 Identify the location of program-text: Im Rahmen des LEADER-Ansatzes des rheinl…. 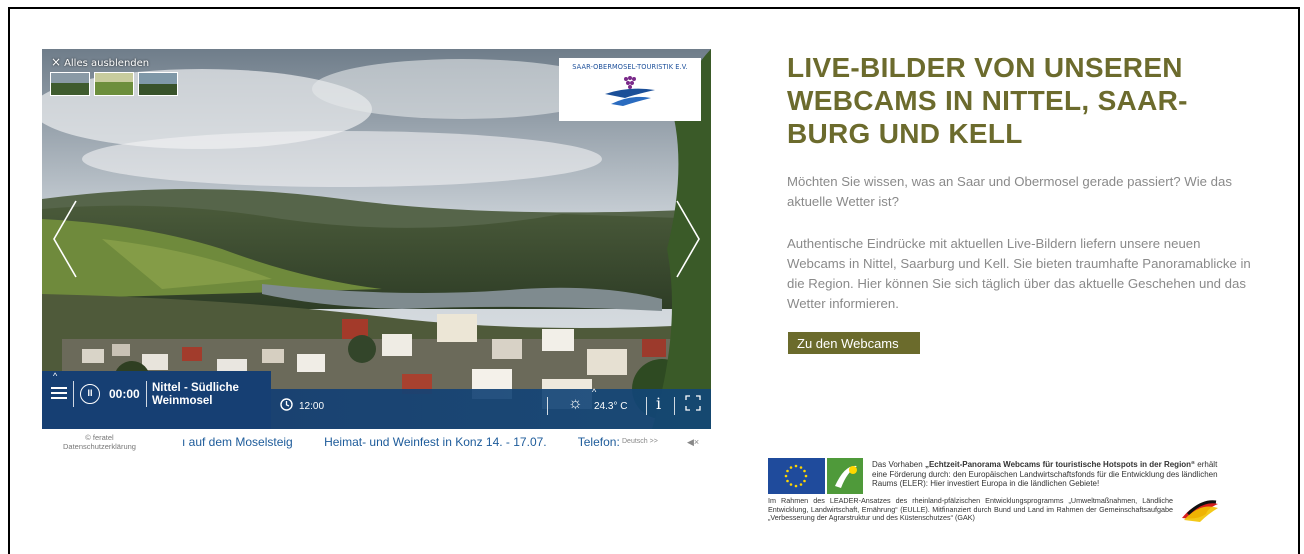
(970, 509).